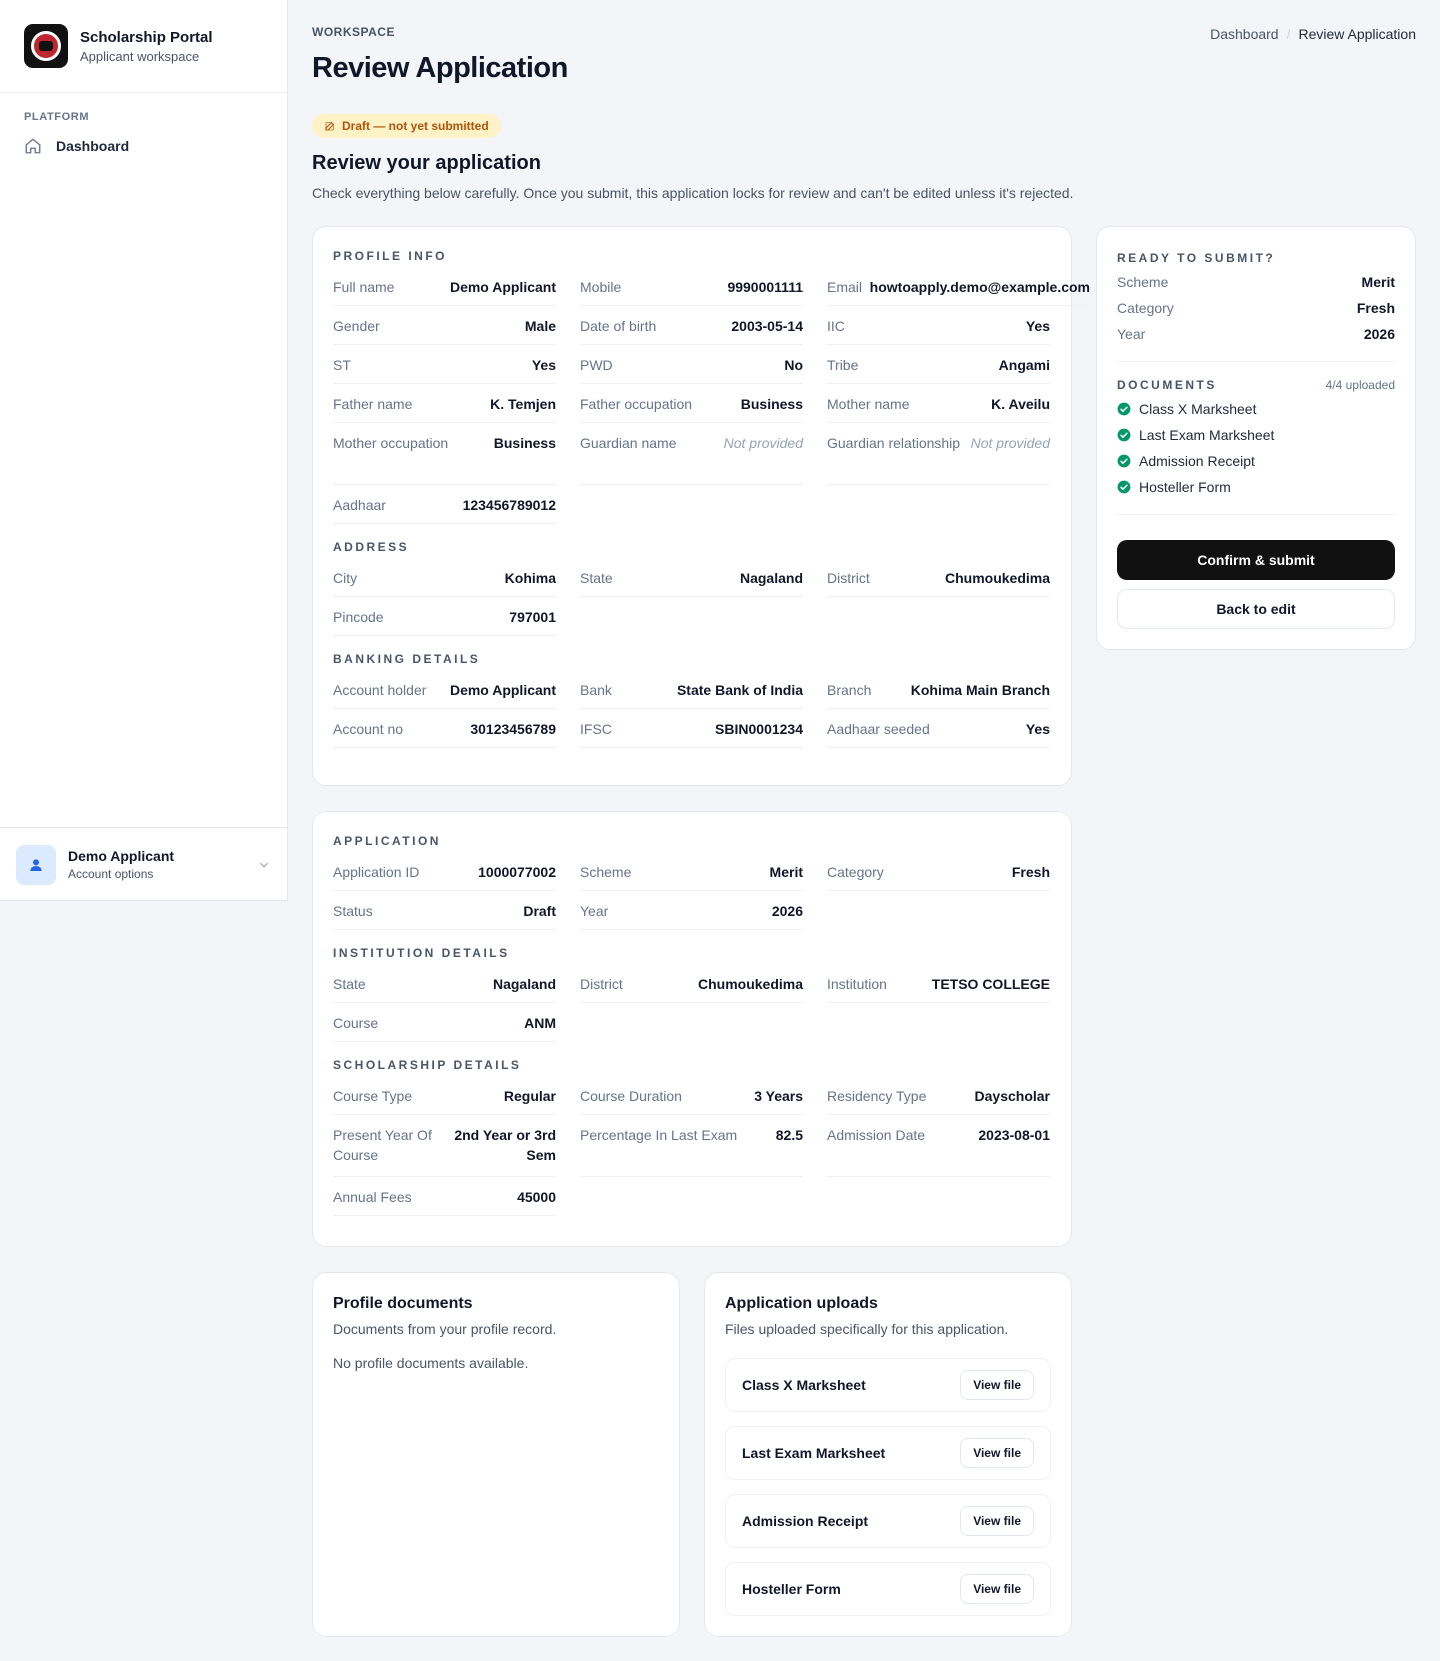  I want to click on detail-field: IIC Yes, so click(938, 325).